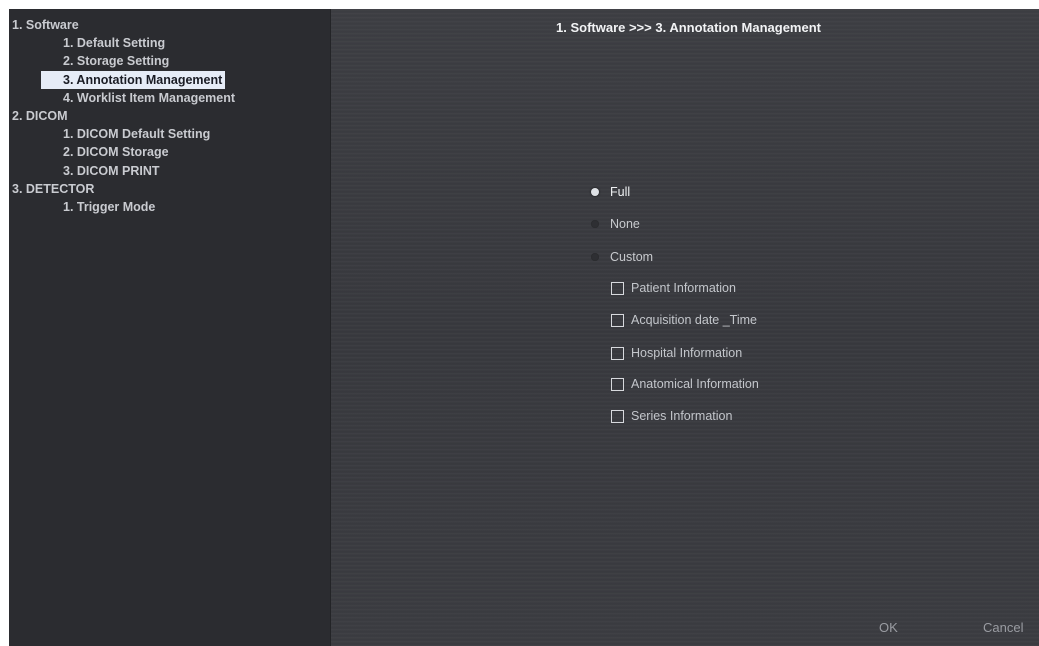 The width and height of the screenshot is (1039, 646). Describe the element at coordinates (170, 43) in the screenshot. I see `tree-item-default-setting: 1. Default Setting` at that location.